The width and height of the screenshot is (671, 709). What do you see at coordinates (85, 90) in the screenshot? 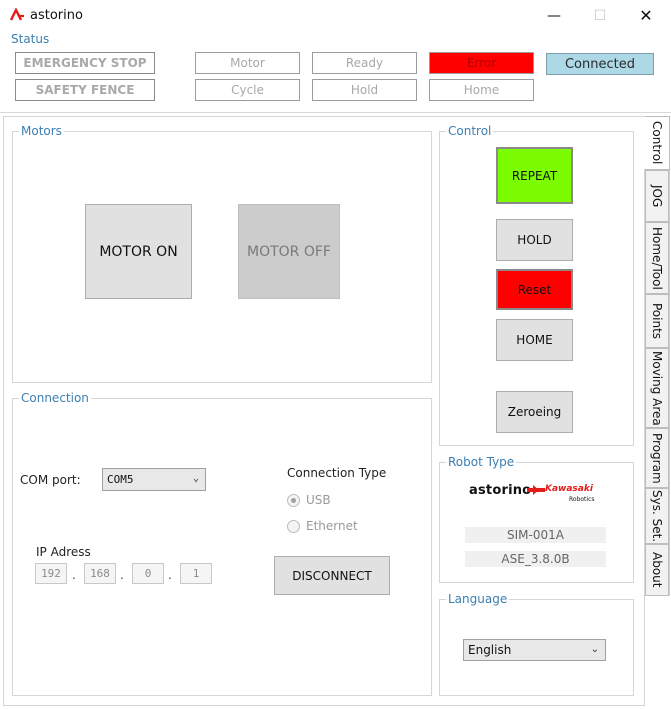
I see `status-safety-fence: SAFETY FENCE` at bounding box center [85, 90].